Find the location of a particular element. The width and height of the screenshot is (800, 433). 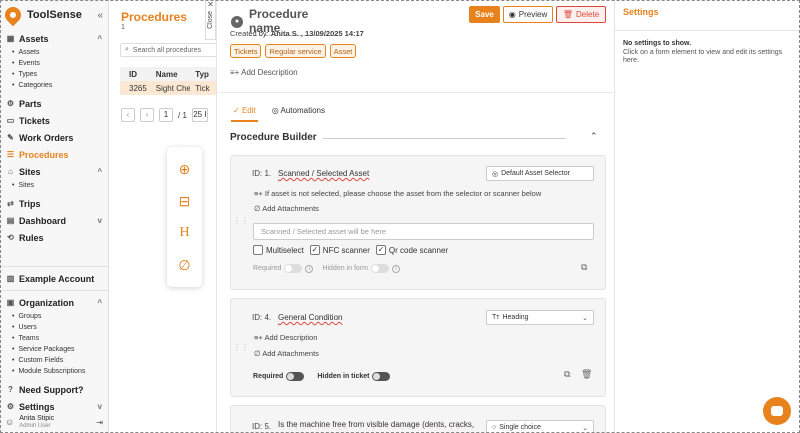

add-attachment-icon: ∅ is located at coordinates (184, 265).